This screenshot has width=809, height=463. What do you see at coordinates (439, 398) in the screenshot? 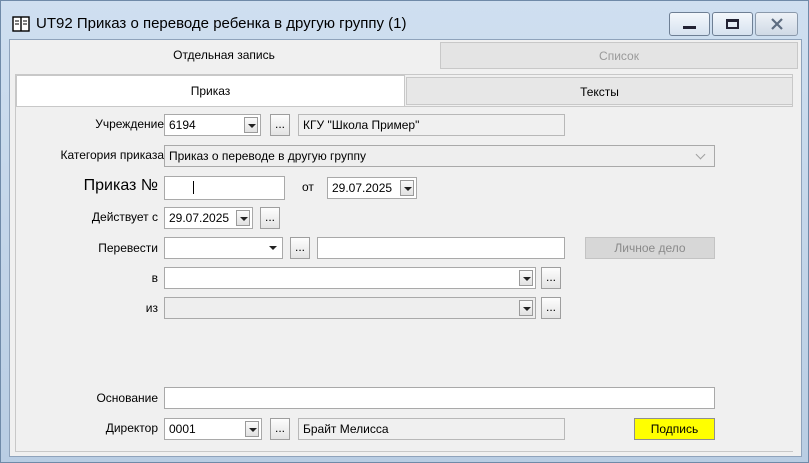
I see `basis-input` at bounding box center [439, 398].